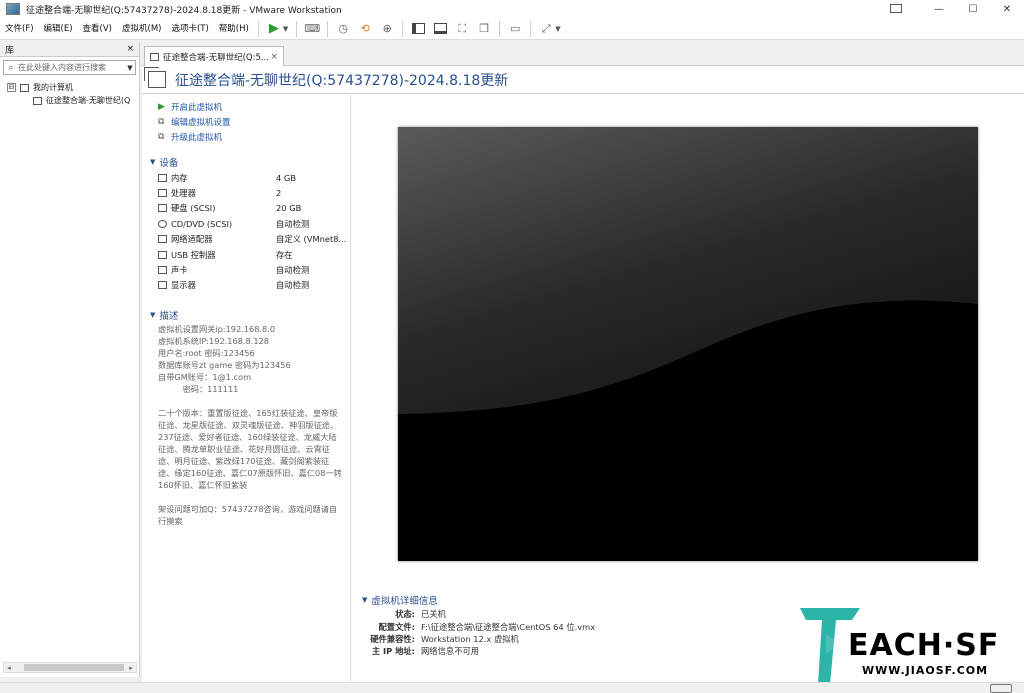  Describe the element at coordinates (343, 29) in the screenshot. I see `snapshot-icon: ◷` at that location.